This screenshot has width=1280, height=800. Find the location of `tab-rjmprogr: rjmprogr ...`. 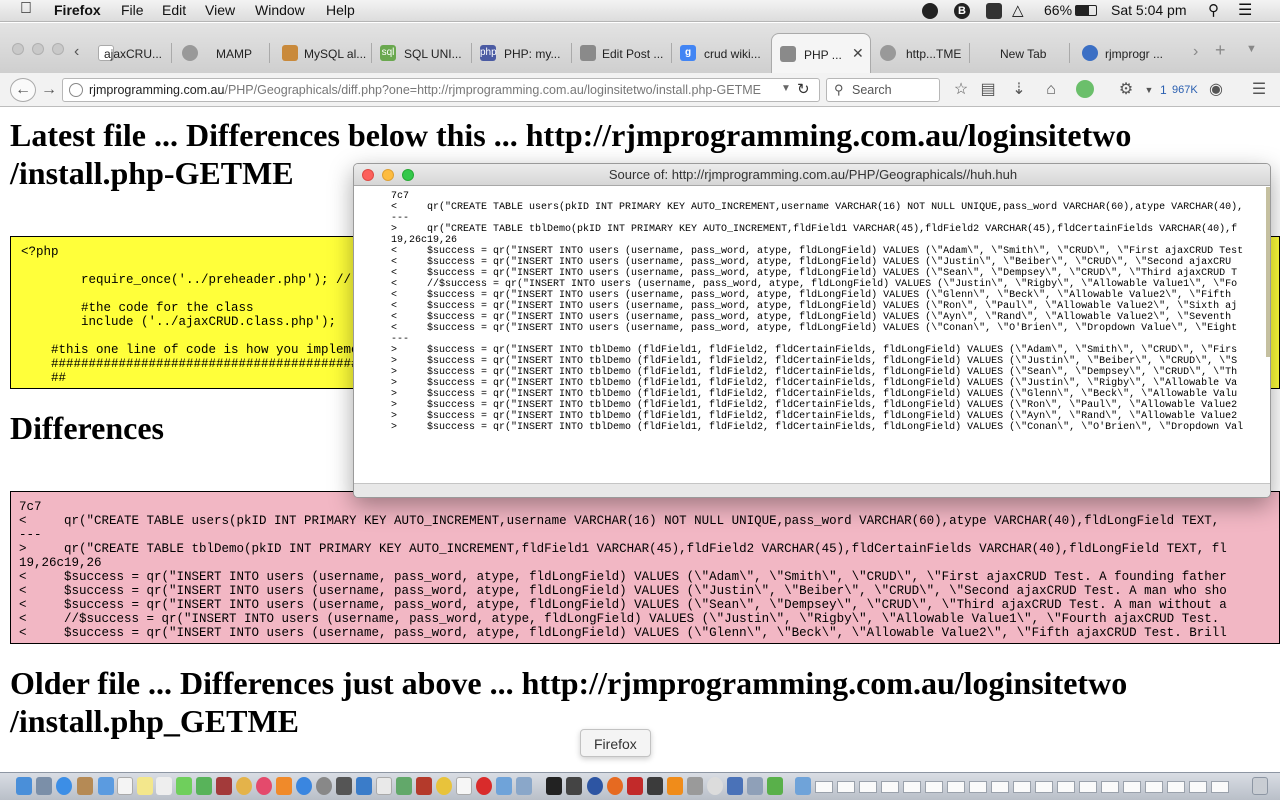

tab-rjmprogr: rjmprogr ... is located at coordinates (1125, 53).